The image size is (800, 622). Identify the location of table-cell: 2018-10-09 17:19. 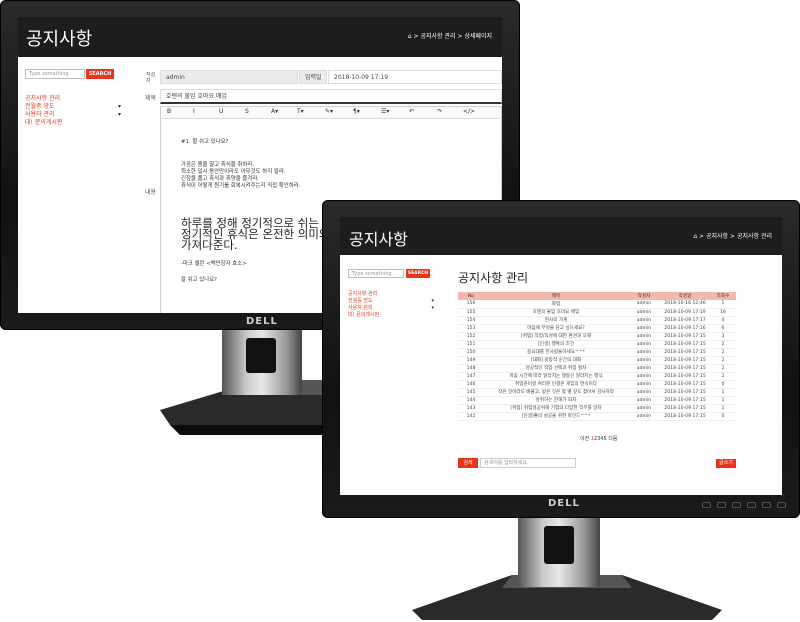
(685, 312).